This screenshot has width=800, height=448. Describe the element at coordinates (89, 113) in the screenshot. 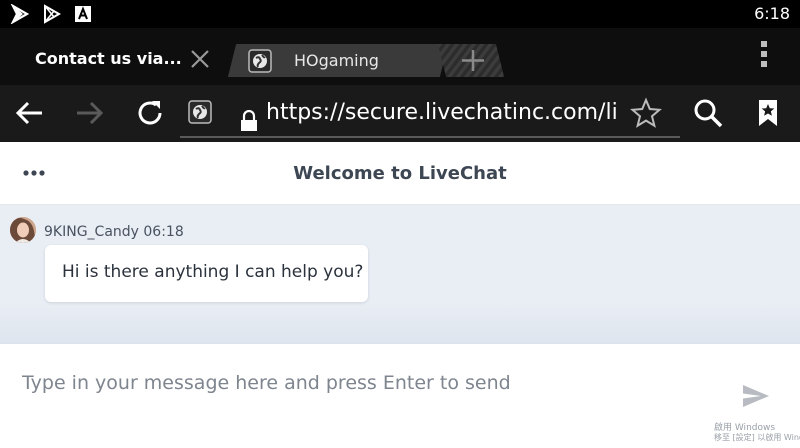

I see `forward-arrow-icon` at that location.